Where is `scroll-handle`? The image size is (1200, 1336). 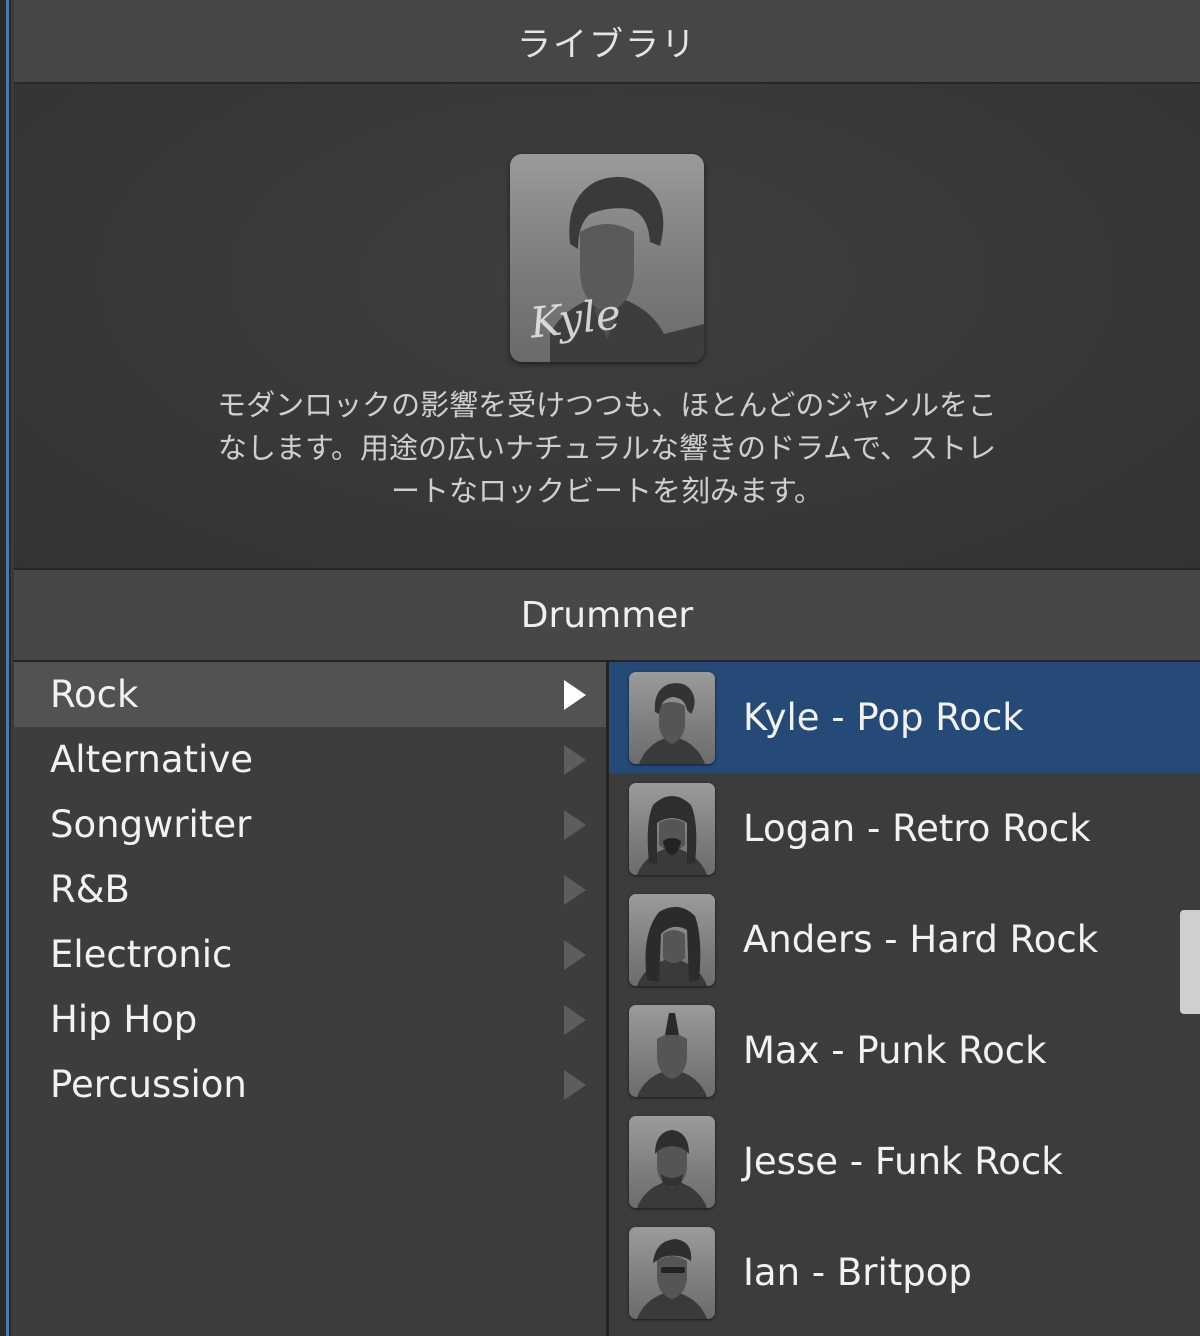 scroll-handle is located at coordinates (1190, 962).